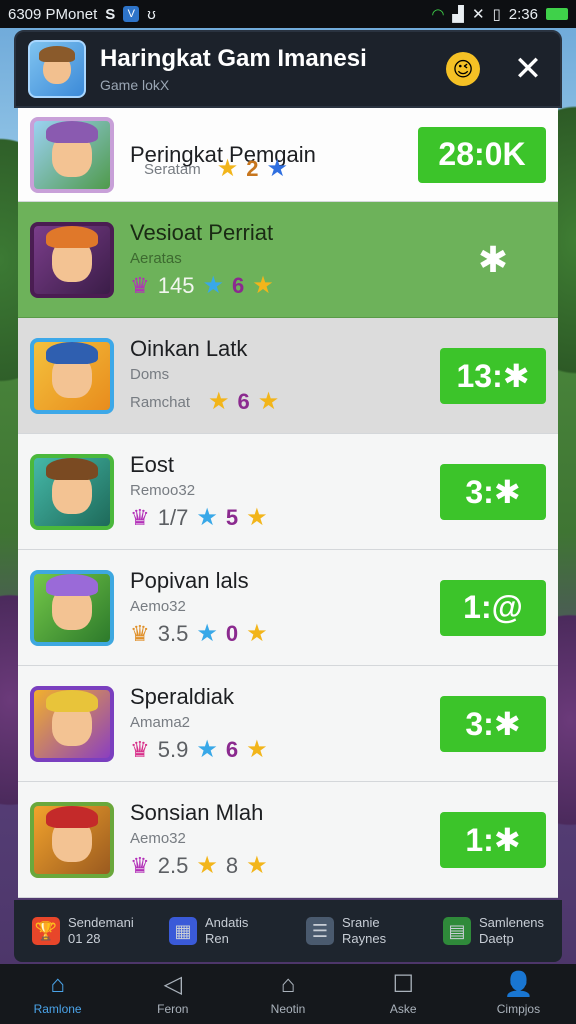  What do you see at coordinates (285, 750) in the screenshot?
I see `row-stats: ♛ 5.9 ★ 6 ★` at bounding box center [285, 750].